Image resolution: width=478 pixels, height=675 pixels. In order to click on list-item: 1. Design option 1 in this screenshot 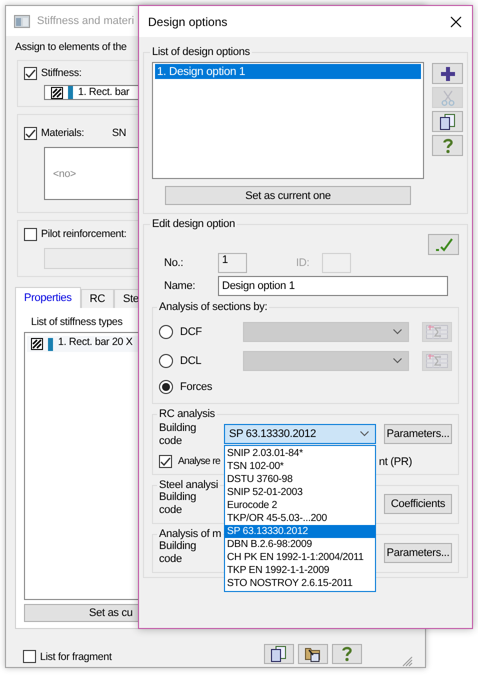, I will do `click(288, 71)`.